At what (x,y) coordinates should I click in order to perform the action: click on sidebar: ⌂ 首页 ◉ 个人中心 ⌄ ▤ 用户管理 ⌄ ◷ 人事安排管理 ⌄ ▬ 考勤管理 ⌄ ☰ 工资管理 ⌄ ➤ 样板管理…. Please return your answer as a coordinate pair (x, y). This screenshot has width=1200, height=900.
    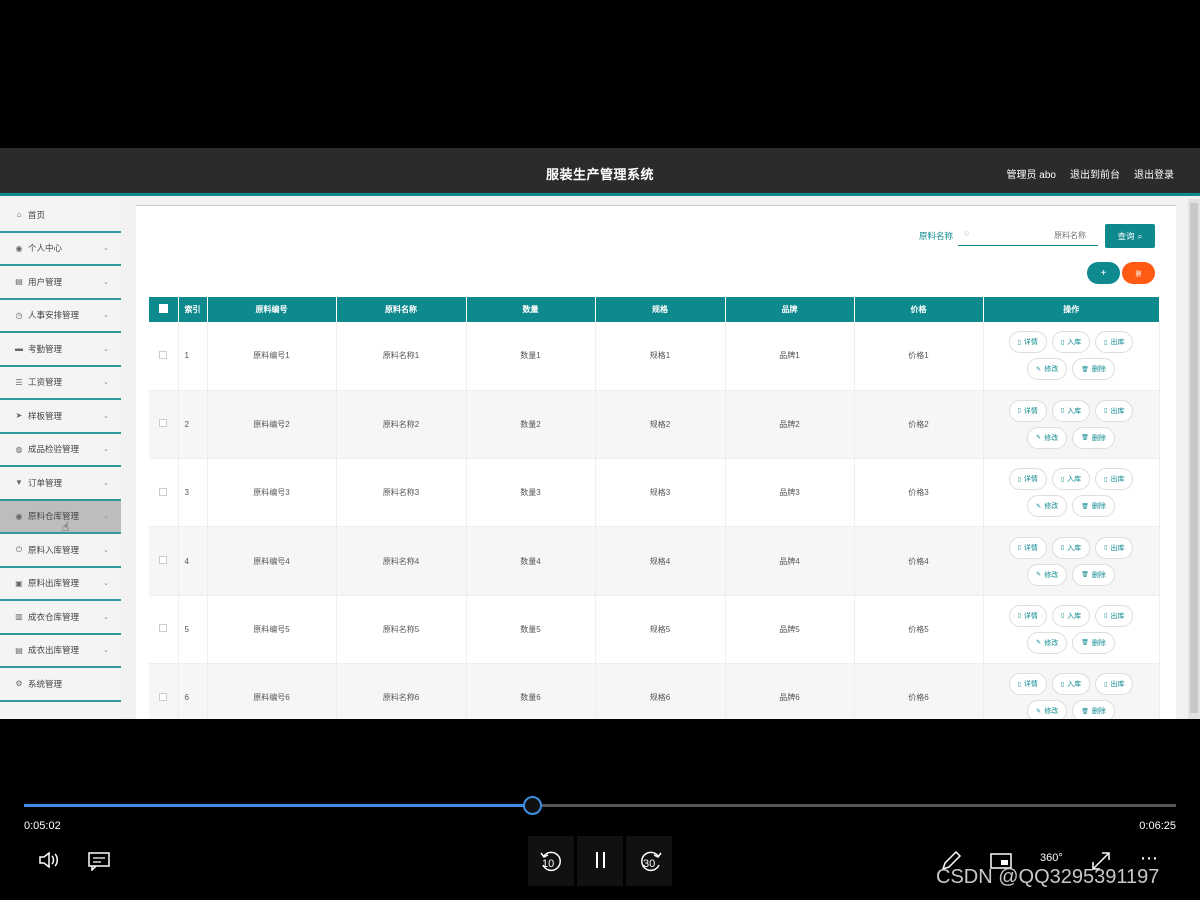
    Looking at the image, I should click on (60, 459).